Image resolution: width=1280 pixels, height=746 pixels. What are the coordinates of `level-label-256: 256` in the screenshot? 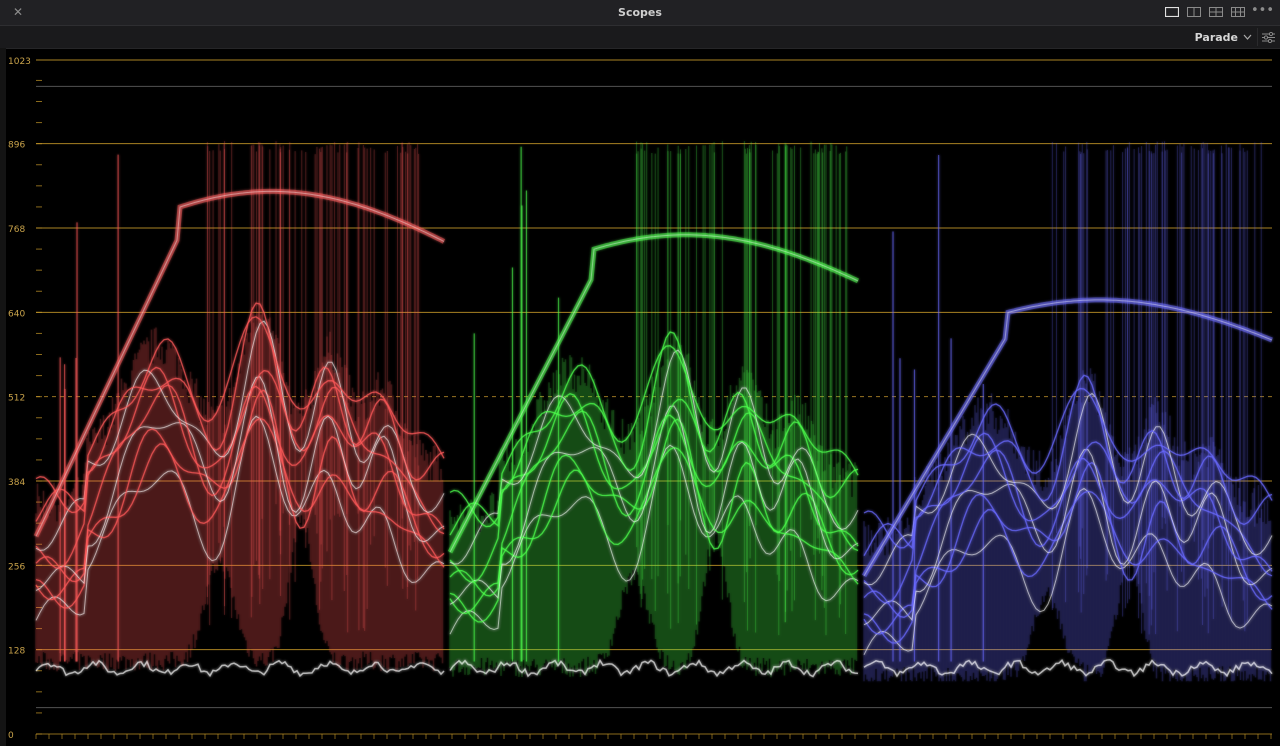 It's located at (16, 567).